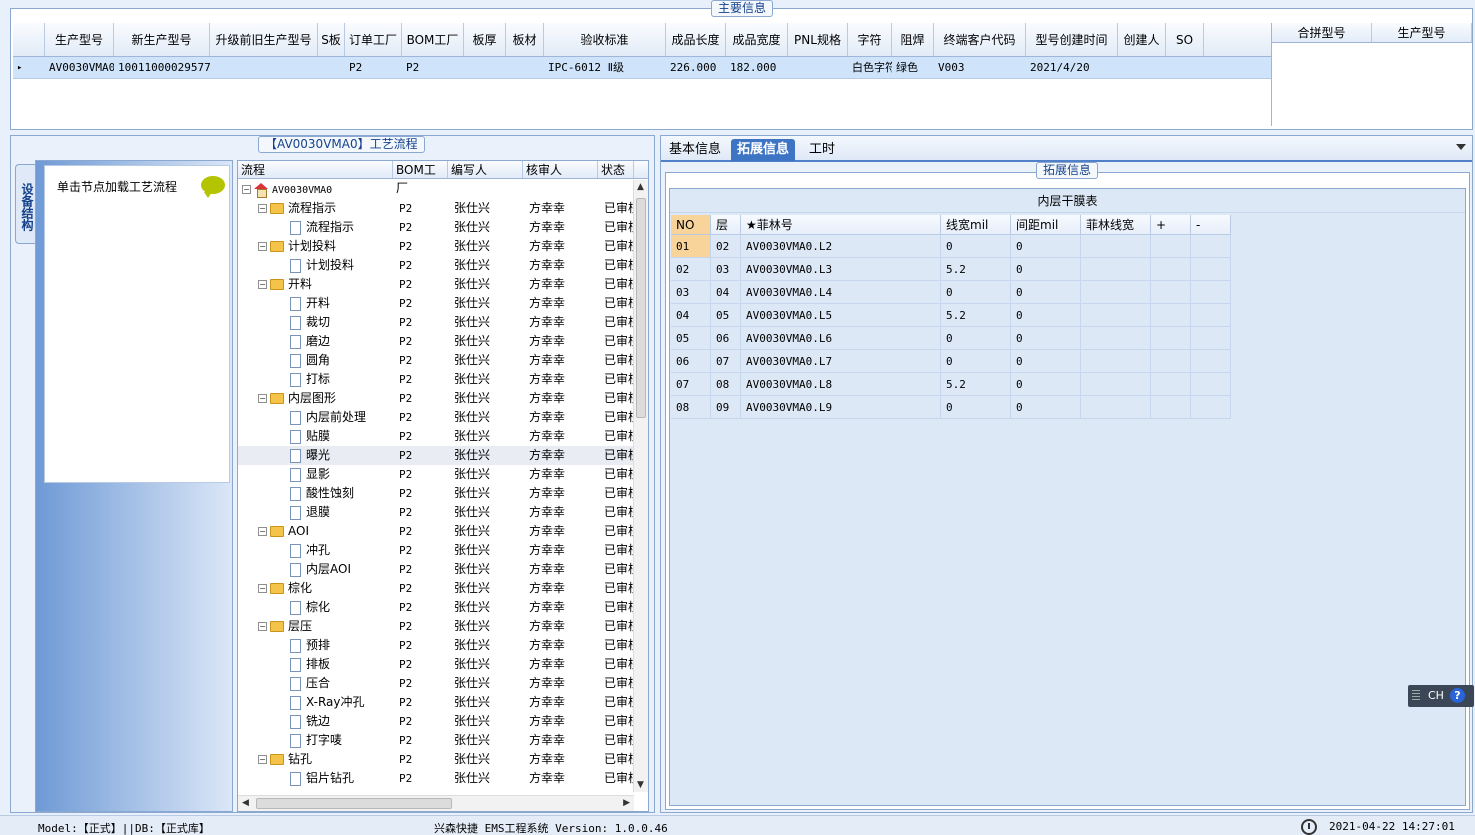 The image size is (1475, 835). Describe the element at coordinates (436, 341) in the screenshot. I see `tree-node: 磨边 P2 张仕兴 方幸幸 已审核` at that location.